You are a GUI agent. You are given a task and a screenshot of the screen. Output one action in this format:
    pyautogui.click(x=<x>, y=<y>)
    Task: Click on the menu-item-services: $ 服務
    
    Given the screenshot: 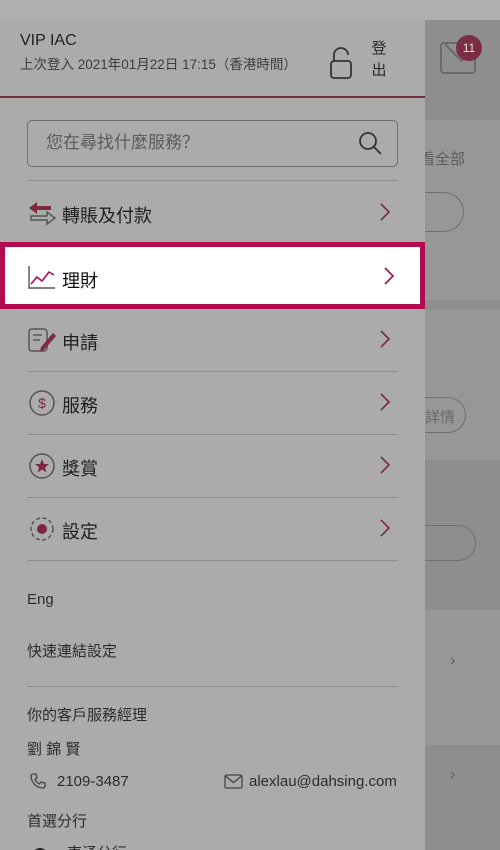 What is the action you would take?
    pyautogui.click(x=212, y=403)
    